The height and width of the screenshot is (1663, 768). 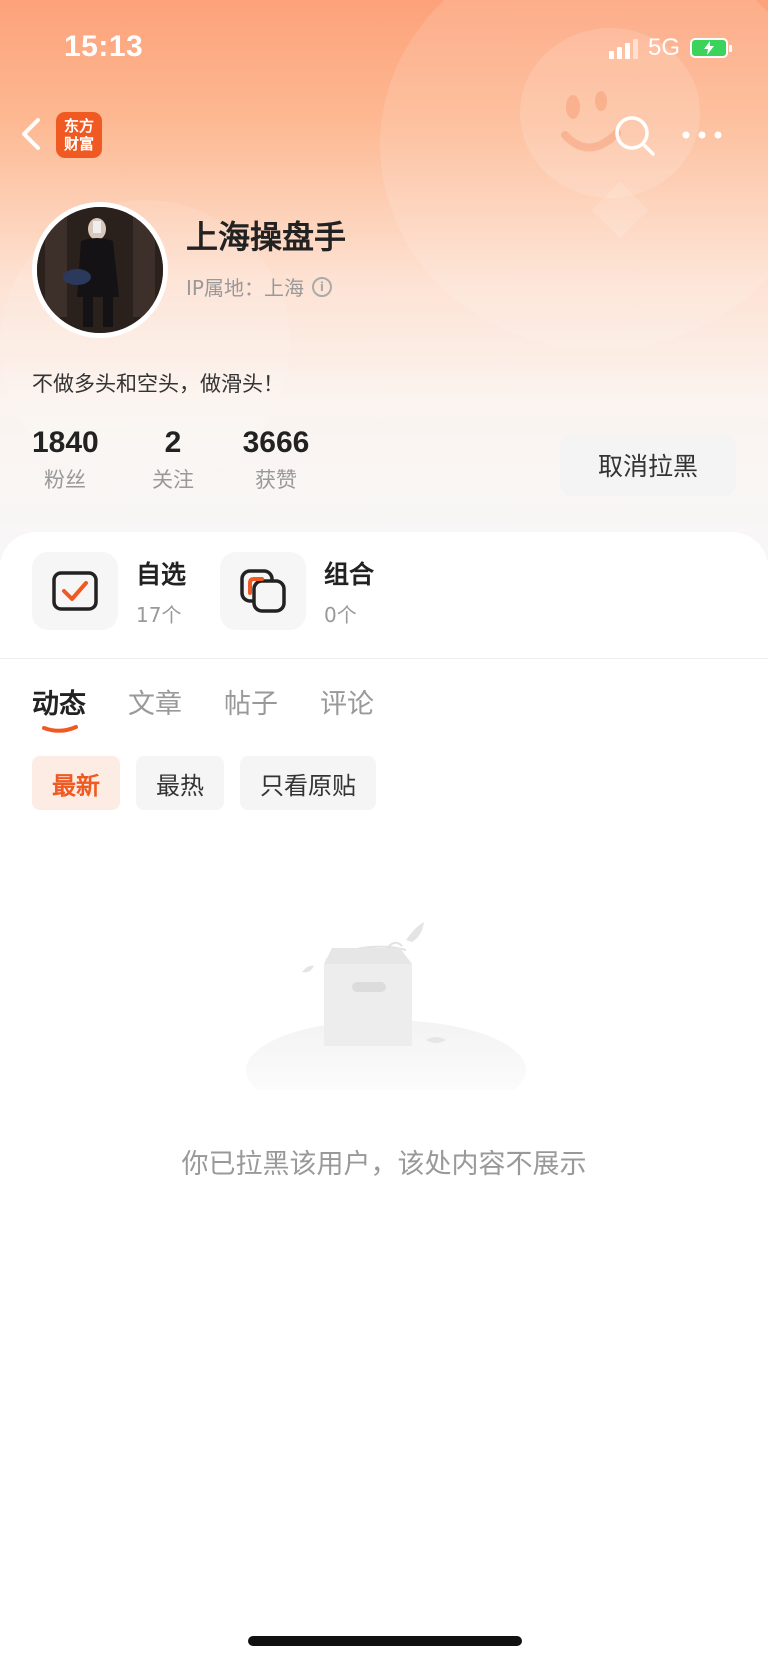 What do you see at coordinates (78, 126) in the screenshot?
I see `logo-text-line1: 东方` at bounding box center [78, 126].